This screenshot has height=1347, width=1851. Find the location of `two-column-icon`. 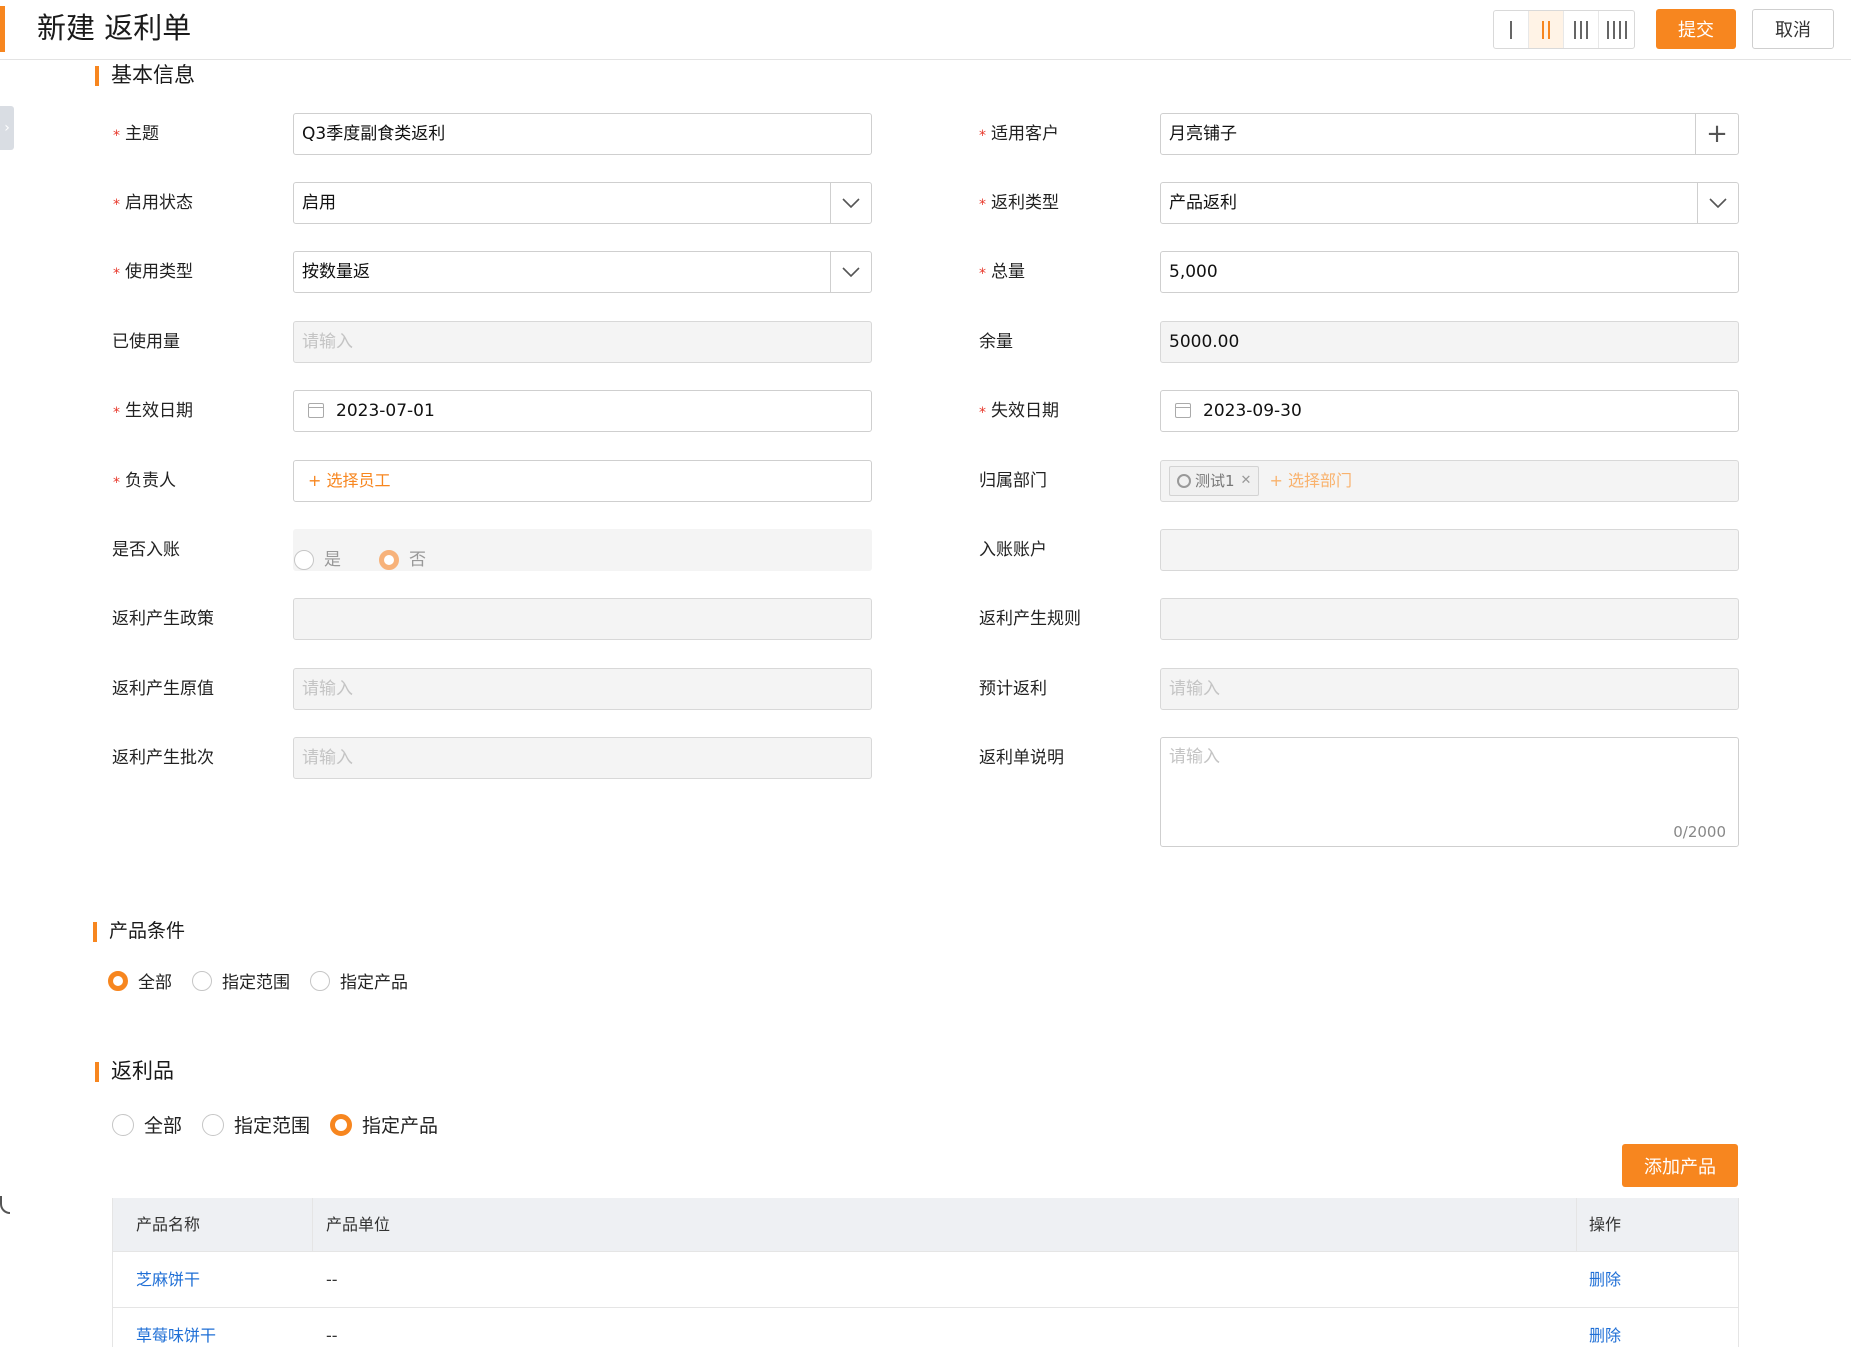

two-column-icon is located at coordinates (1546, 29).